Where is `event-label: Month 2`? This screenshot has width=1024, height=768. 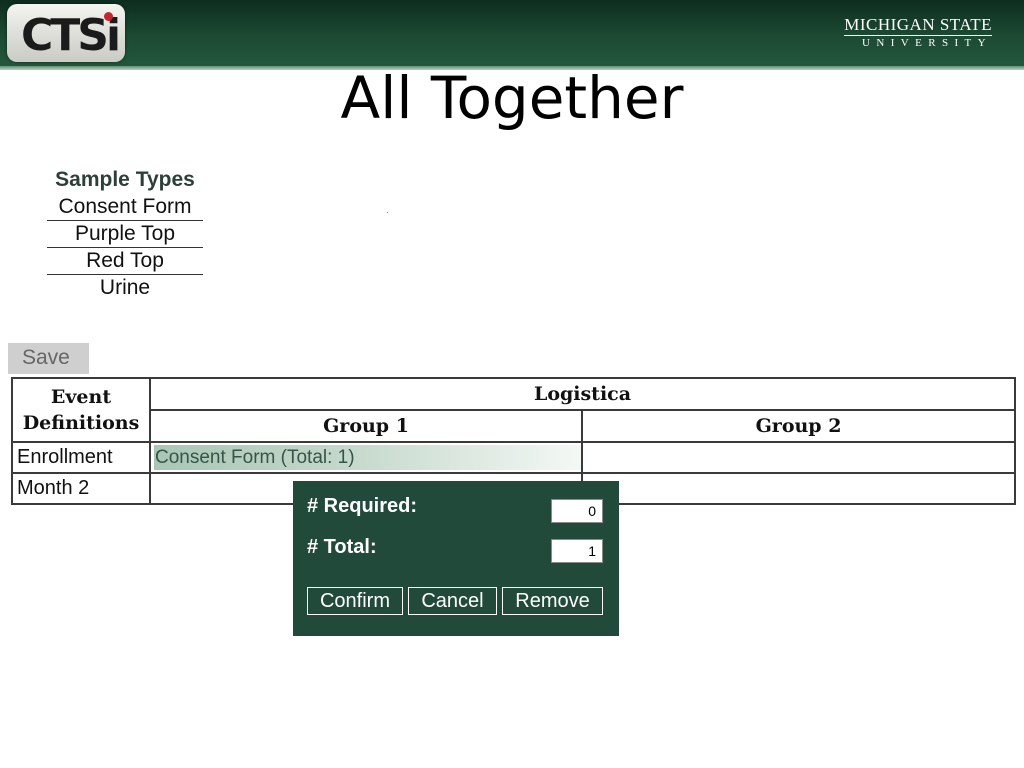
event-label: Month 2 is located at coordinates (81, 488).